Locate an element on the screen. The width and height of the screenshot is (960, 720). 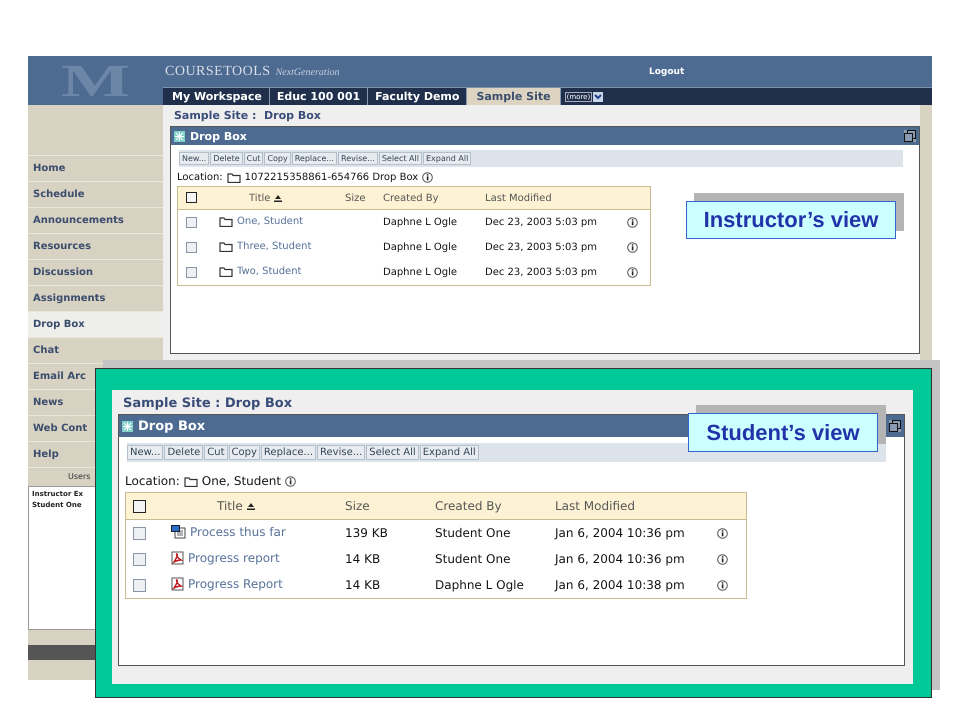
nav-item: Home is located at coordinates (47, 168).